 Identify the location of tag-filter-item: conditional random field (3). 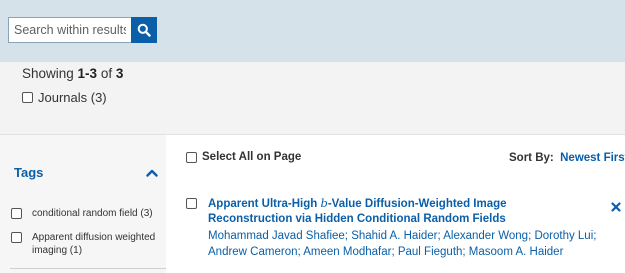
(86, 213).